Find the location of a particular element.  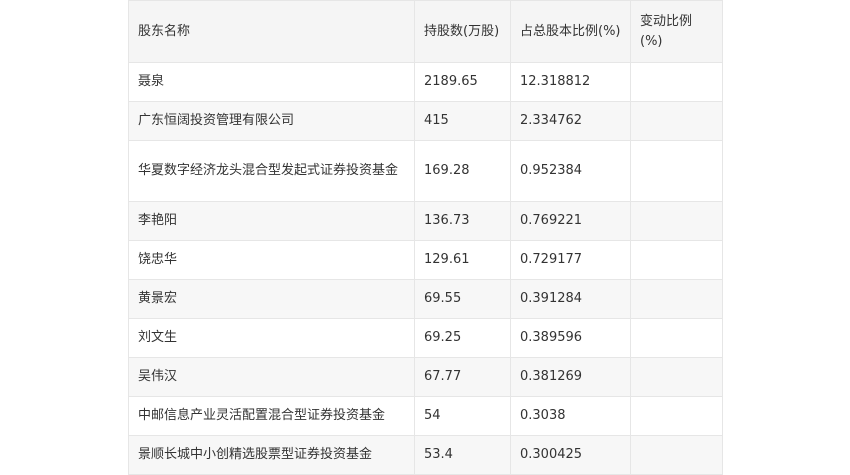

table-row: 黄景宏 69.55 0.391284 is located at coordinates (425, 299).